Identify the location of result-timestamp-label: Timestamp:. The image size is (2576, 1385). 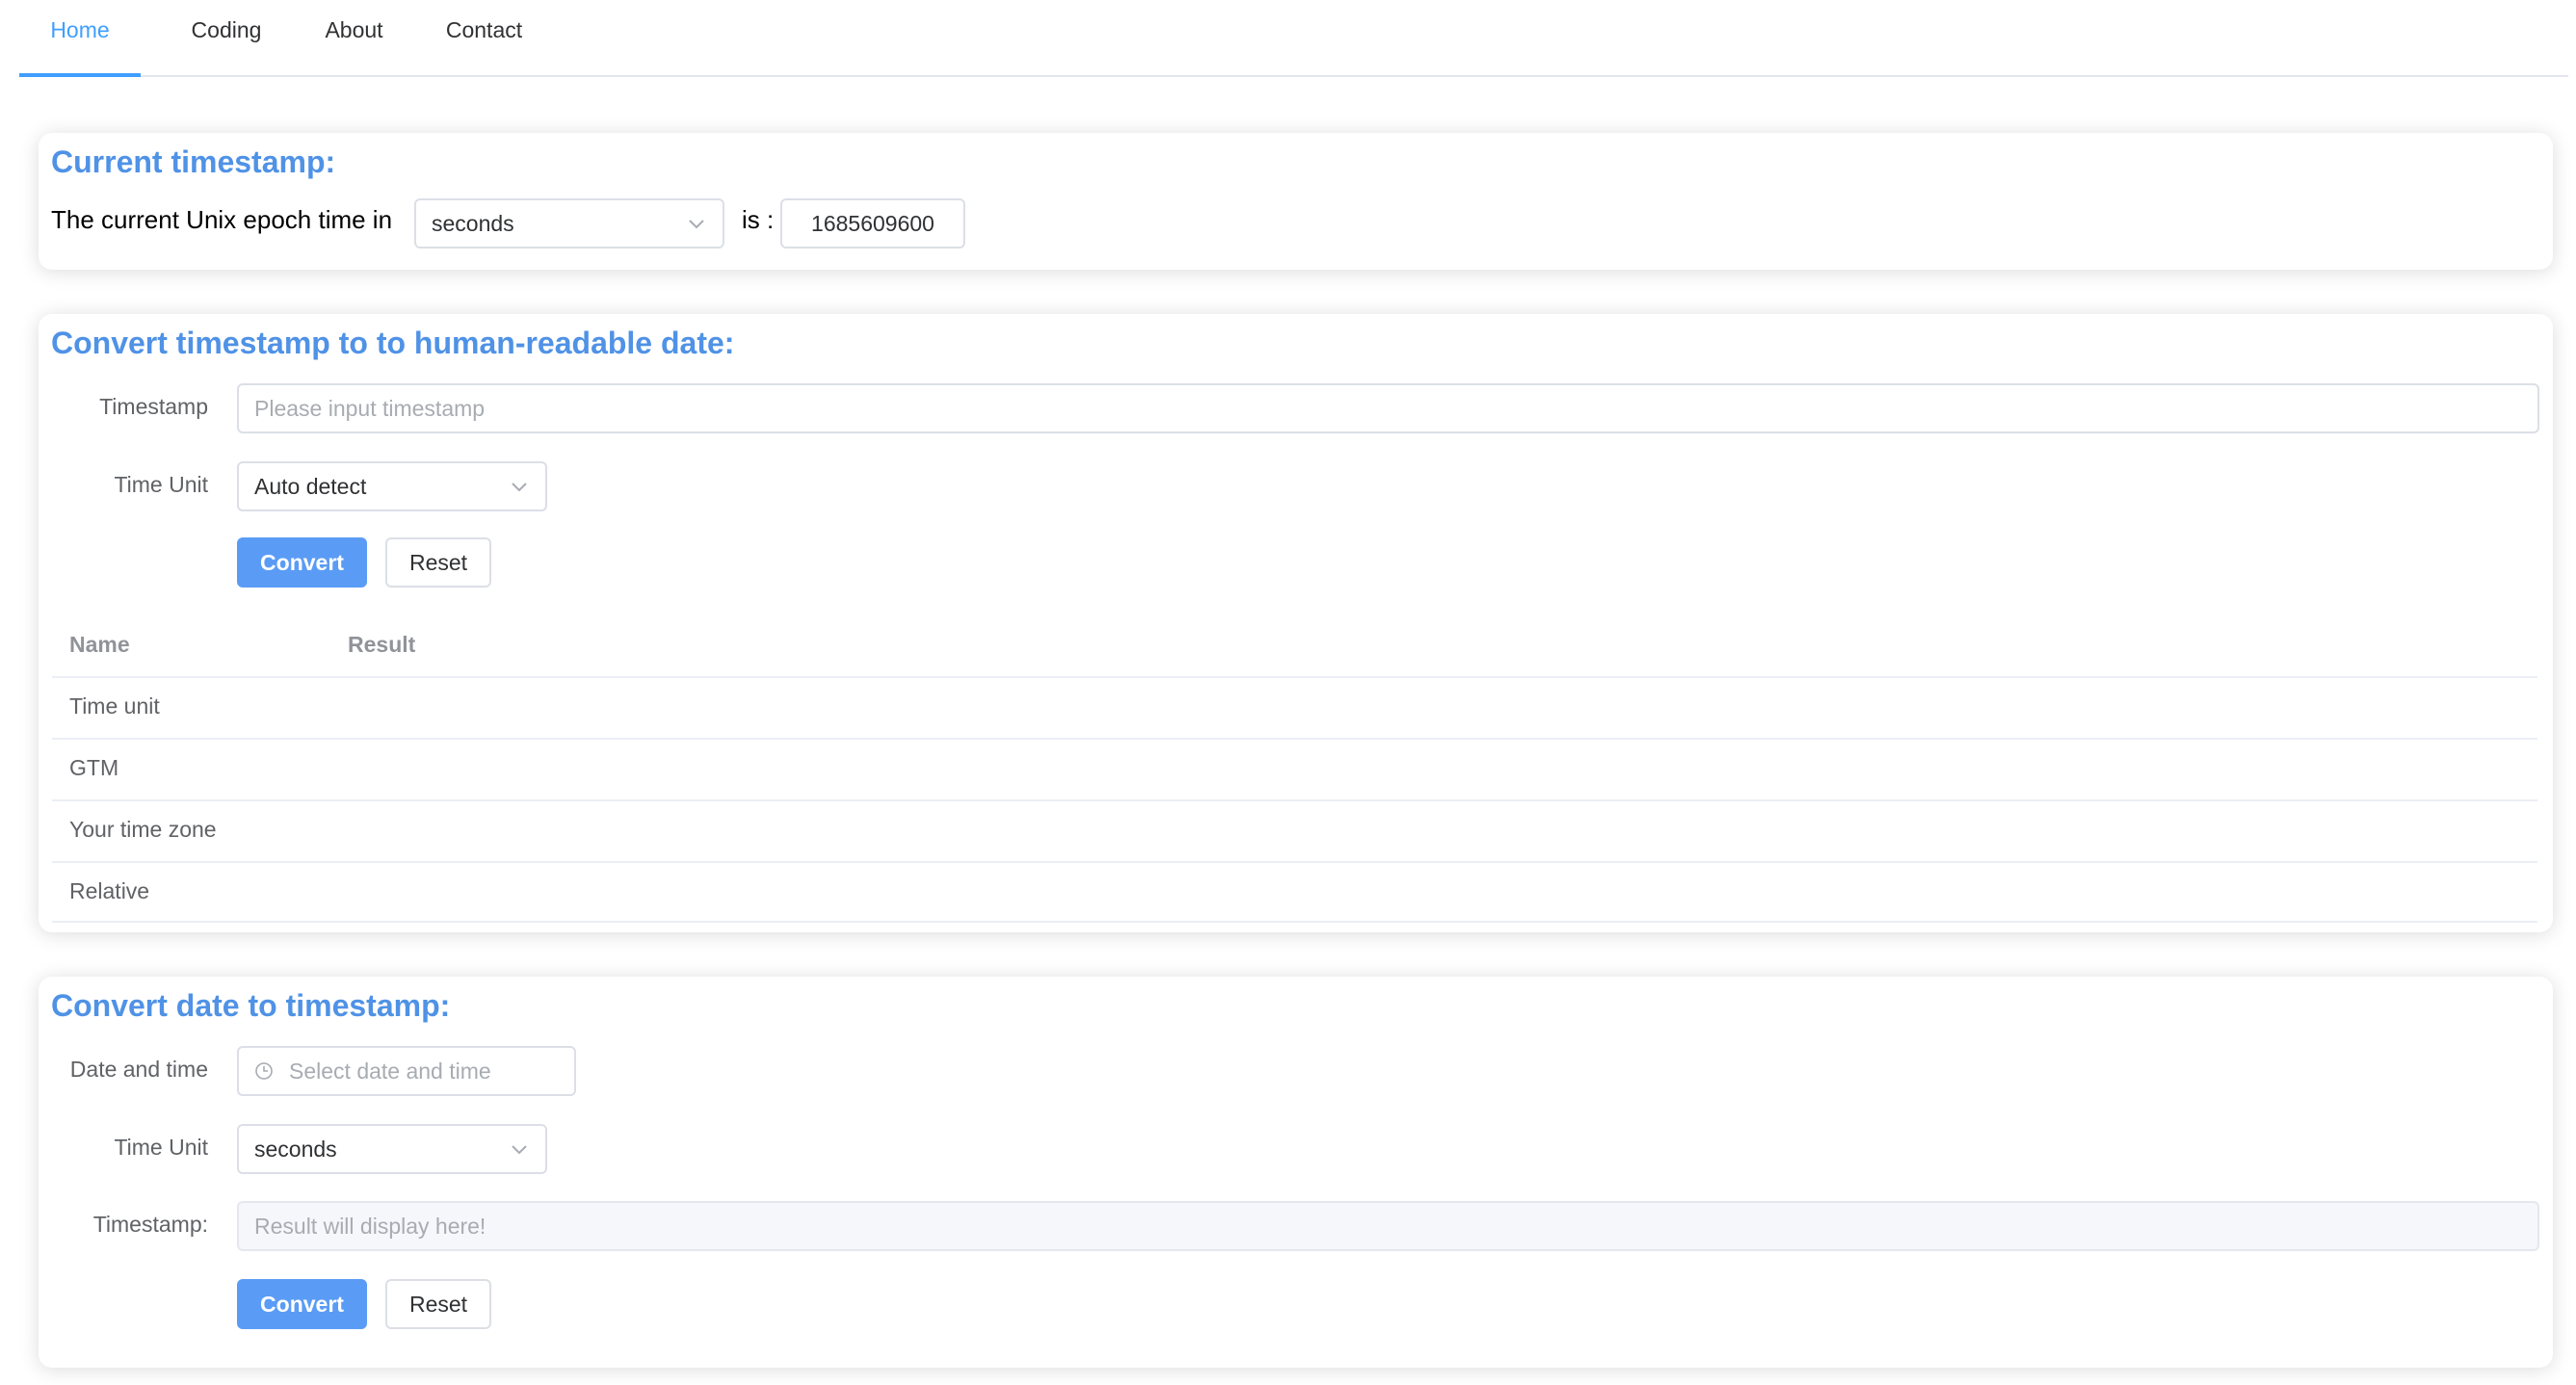
(150, 1225).